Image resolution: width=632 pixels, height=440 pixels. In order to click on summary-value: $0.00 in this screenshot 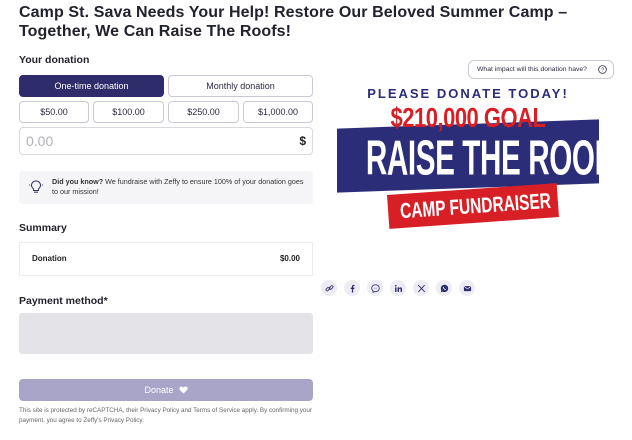, I will do `click(289, 258)`.